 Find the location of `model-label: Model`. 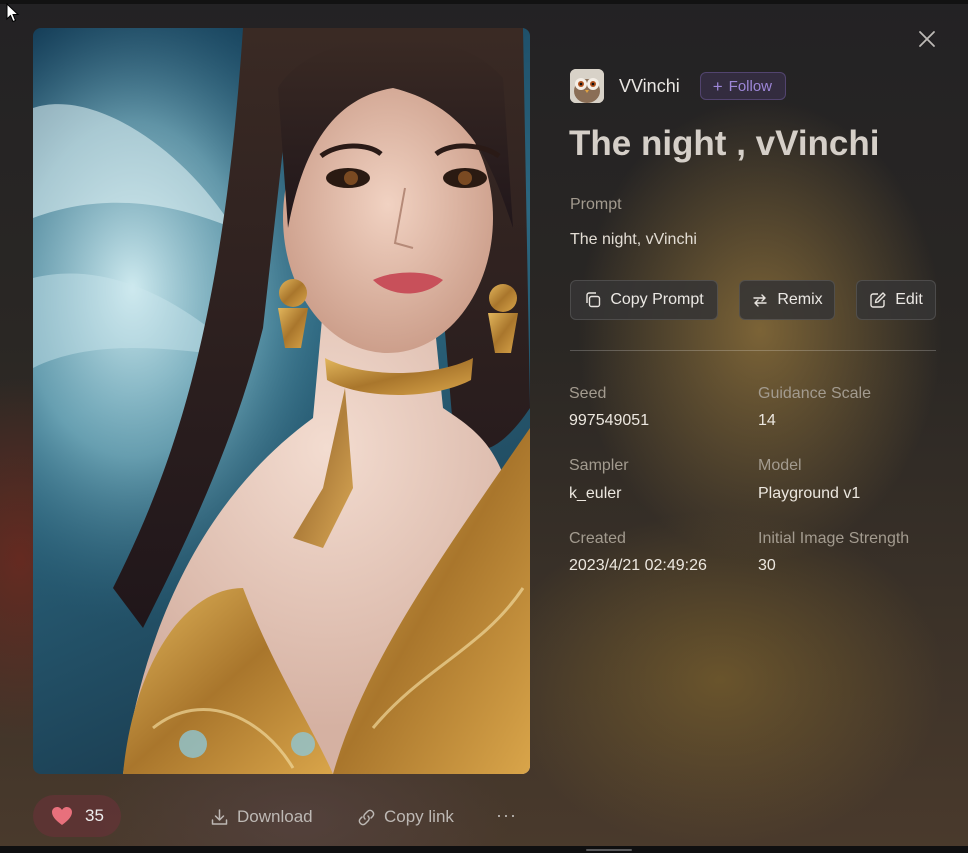

model-label: Model is located at coordinates (780, 465).